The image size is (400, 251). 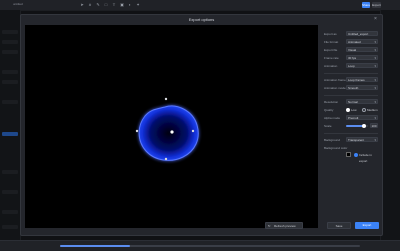 I want to click on save-button: Save, so click(x=339, y=225).